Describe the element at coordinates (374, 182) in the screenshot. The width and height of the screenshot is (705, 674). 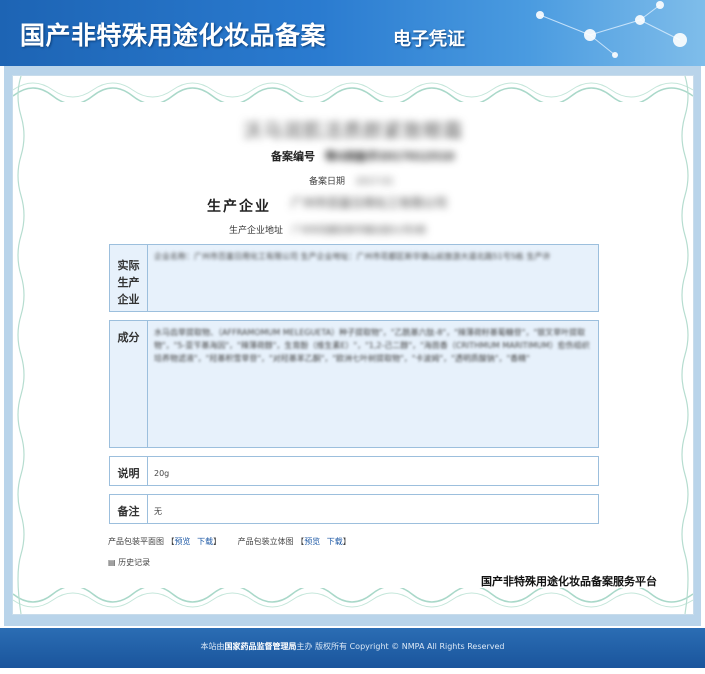
I see `date-value: 2017-01` at that location.